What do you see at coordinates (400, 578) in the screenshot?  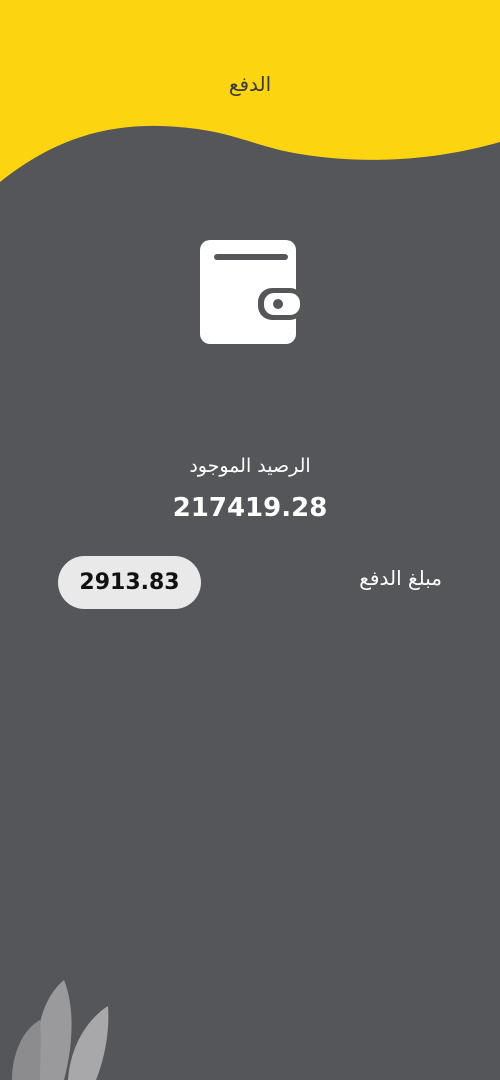 I see `payment-amount-label: مبلغ الدفع` at bounding box center [400, 578].